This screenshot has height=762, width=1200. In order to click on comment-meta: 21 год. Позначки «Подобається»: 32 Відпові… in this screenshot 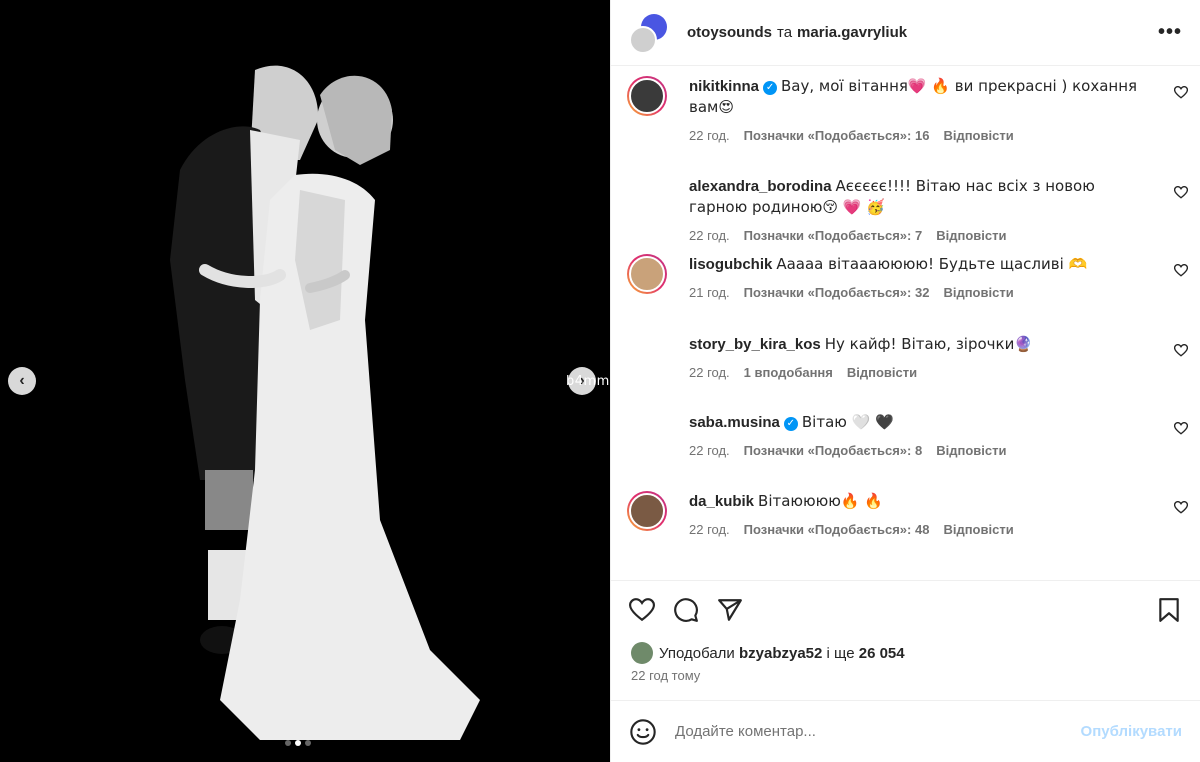, I will do `click(920, 292)`.